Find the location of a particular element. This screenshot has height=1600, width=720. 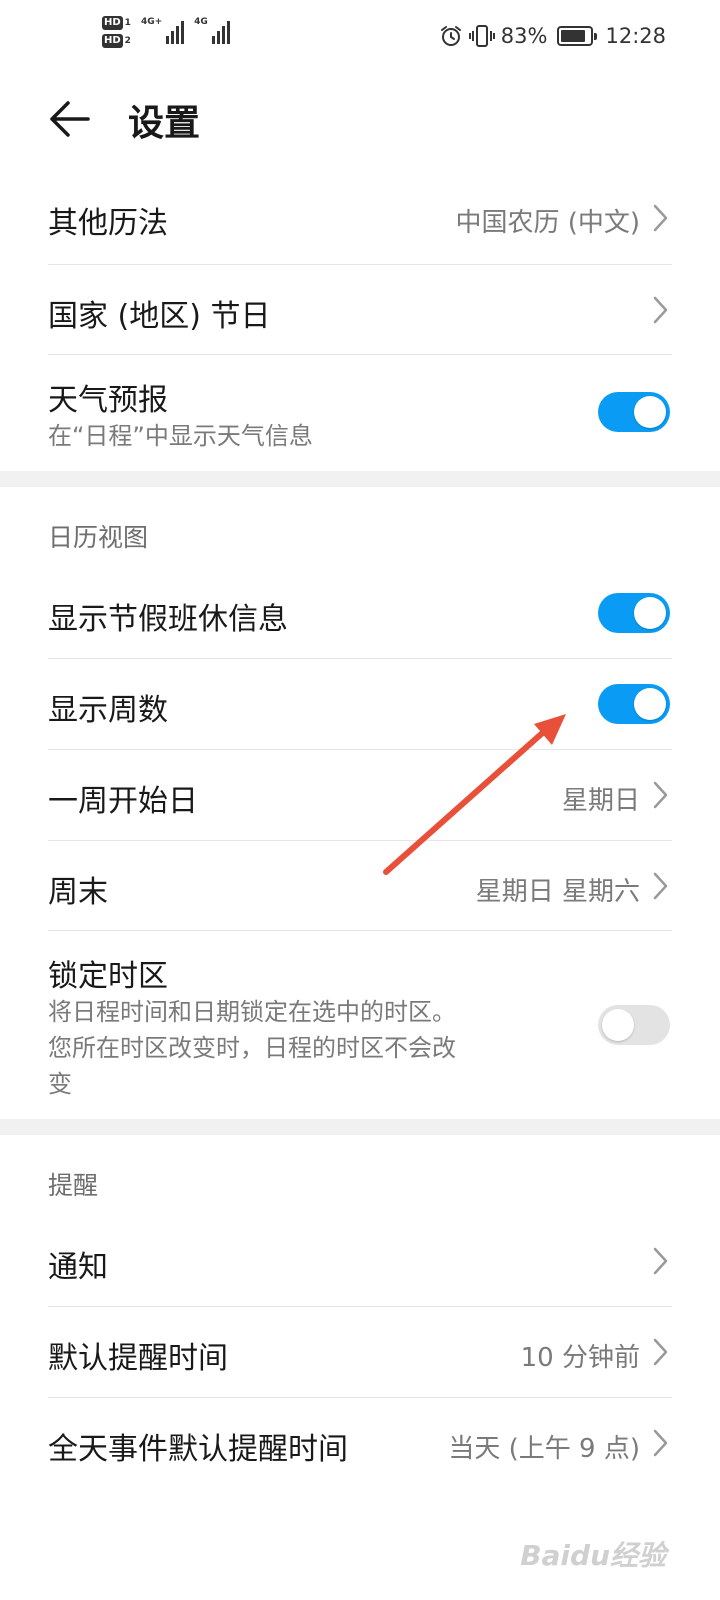

network-type-sim2: 4G is located at coordinates (201, 22).